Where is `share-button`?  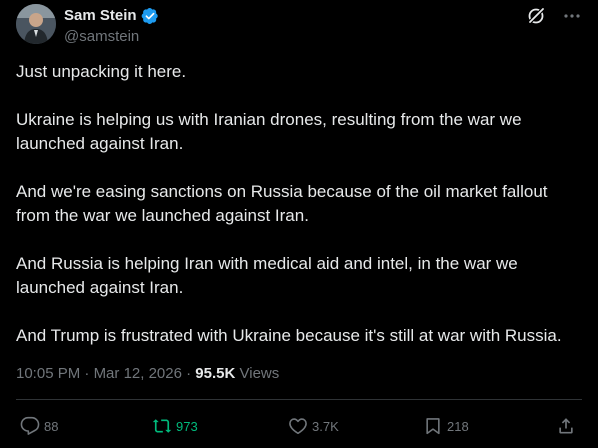
share-button is located at coordinates (566, 426).